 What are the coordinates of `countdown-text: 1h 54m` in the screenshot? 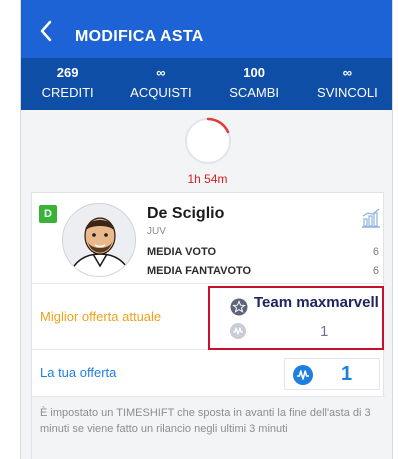 It's located at (207, 179).